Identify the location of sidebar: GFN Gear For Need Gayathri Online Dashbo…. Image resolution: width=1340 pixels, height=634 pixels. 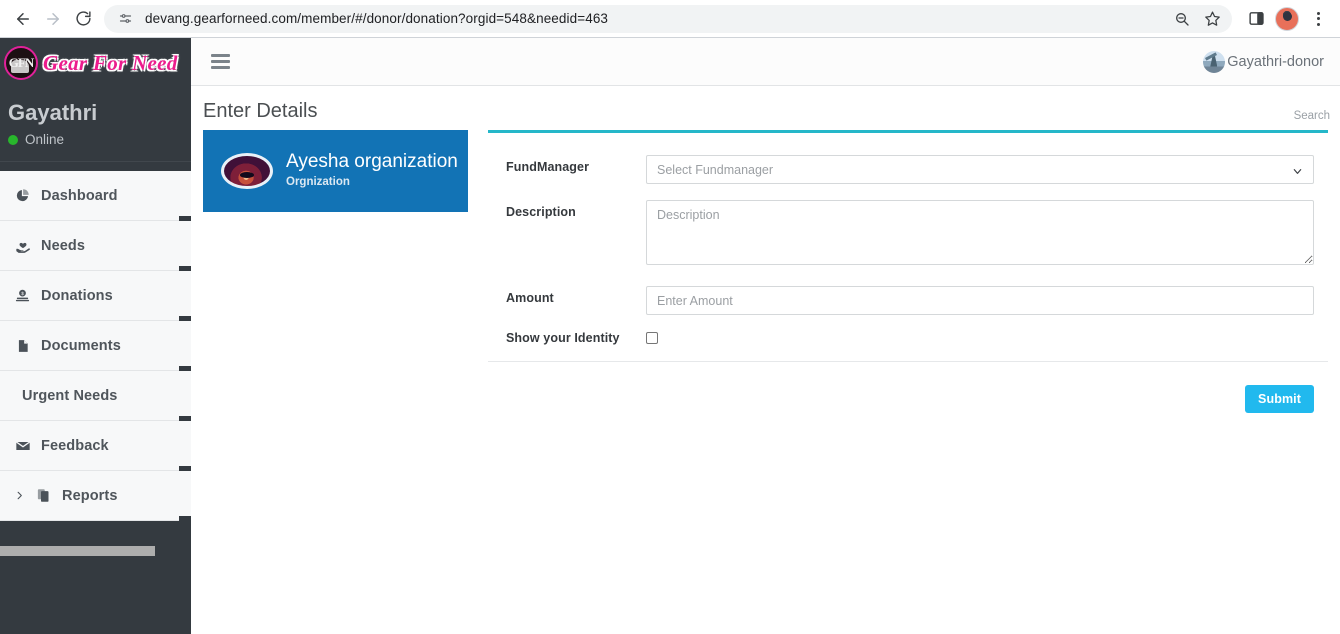
(95, 336).